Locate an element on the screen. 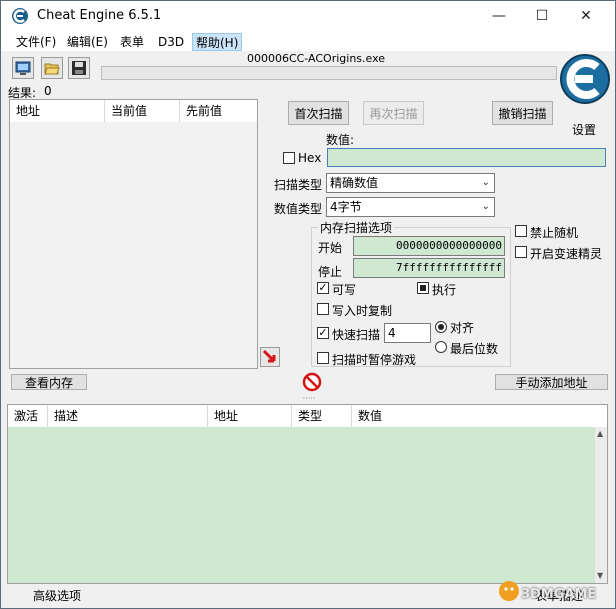  column-current-value: 当前值 is located at coordinates (142, 111).